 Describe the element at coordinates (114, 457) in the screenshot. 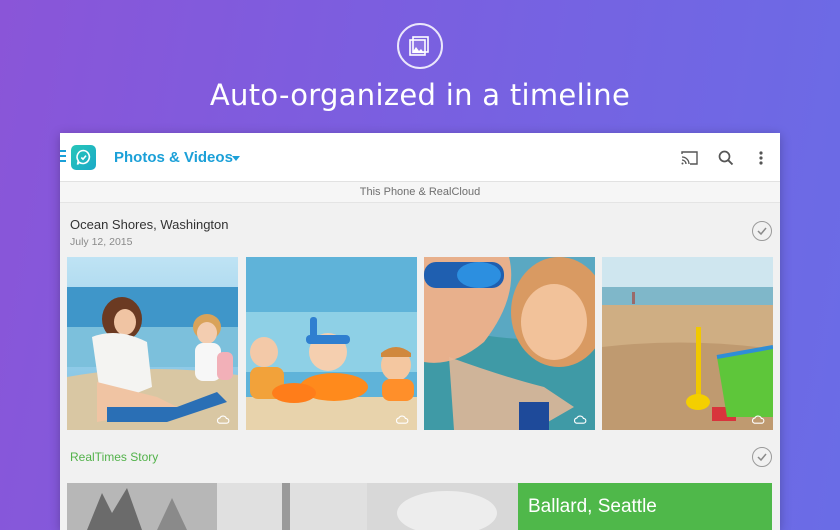

I see `story-title: RealTimes Story` at that location.